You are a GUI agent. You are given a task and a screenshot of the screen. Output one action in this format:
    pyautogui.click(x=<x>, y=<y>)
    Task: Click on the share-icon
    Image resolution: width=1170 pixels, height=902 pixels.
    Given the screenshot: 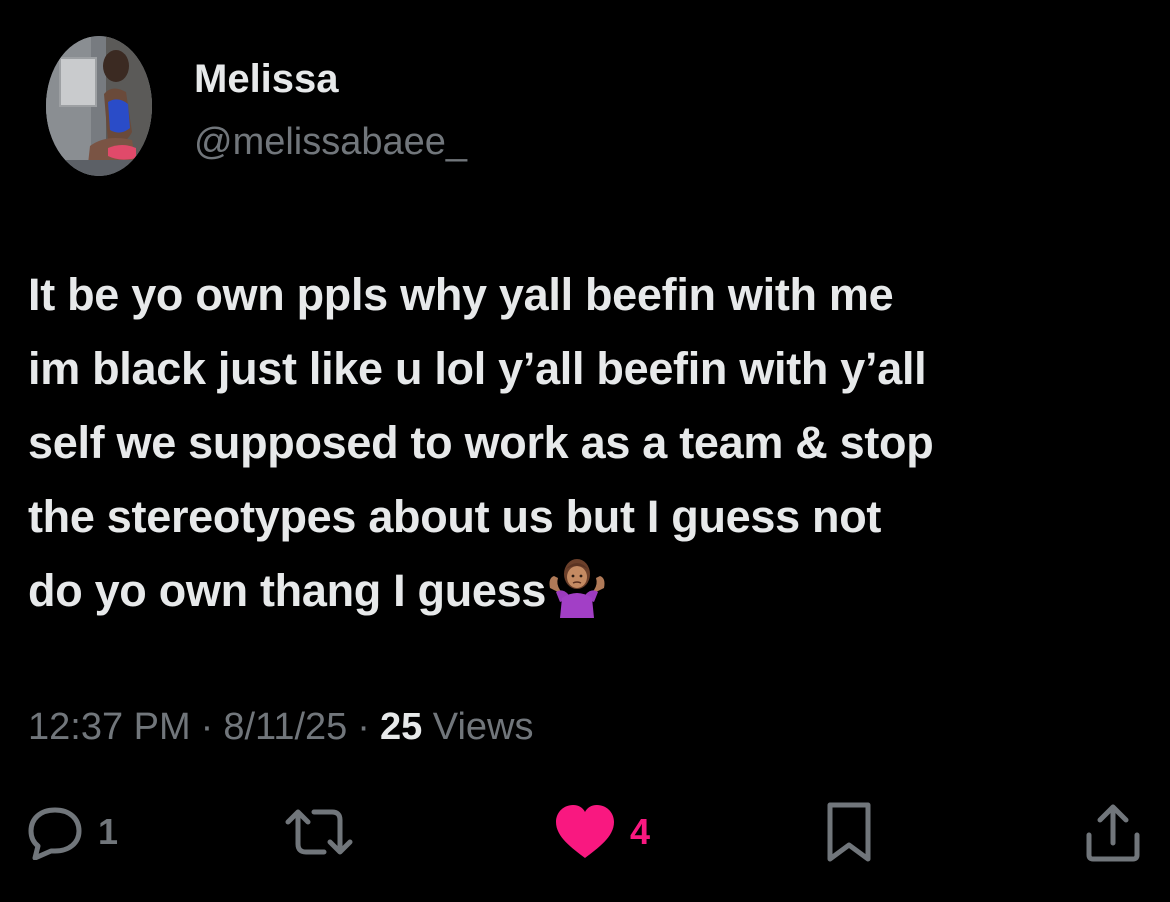 What is the action you would take?
    pyautogui.click(x=1113, y=833)
    